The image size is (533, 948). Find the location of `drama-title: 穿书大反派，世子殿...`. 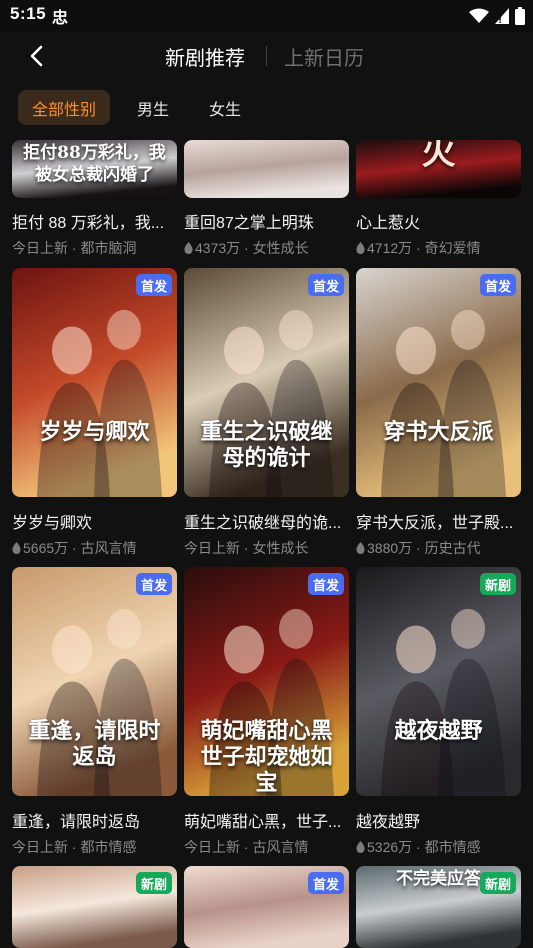

drama-title: 穿书大反派，世子殿... is located at coordinates (442, 521).